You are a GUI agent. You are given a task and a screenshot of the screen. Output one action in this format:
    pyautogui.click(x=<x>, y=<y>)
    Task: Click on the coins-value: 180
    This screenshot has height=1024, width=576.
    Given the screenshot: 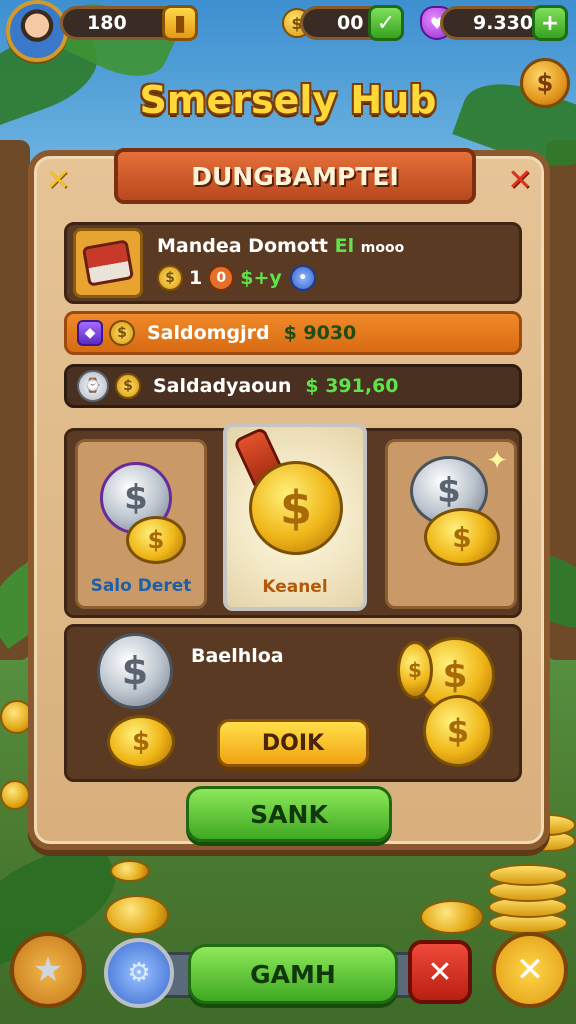 What is the action you would take?
    pyautogui.click(x=107, y=23)
    